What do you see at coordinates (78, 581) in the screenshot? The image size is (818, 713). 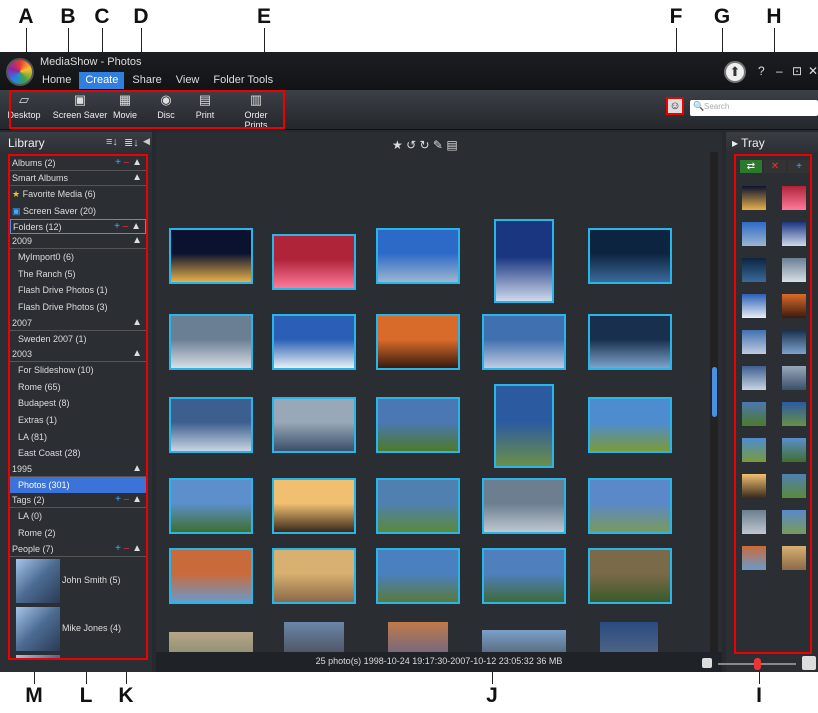 I see `person-item: John Smith (5)` at bounding box center [78, 581].